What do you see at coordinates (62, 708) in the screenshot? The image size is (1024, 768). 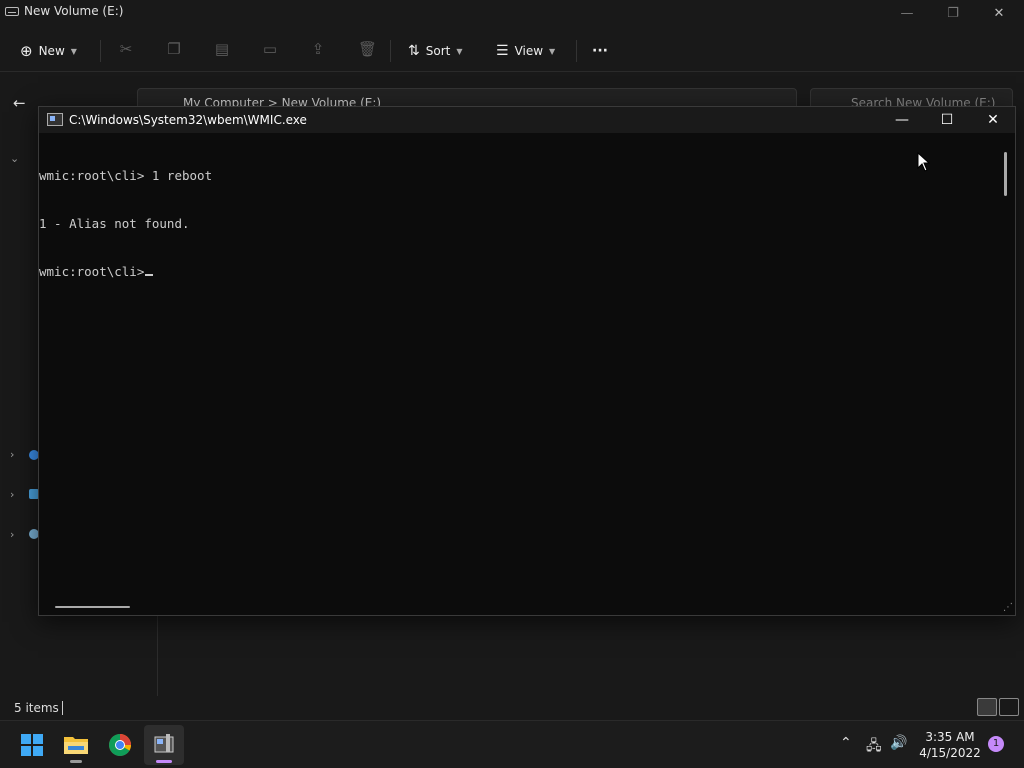 I see `status-divider` at bounding box center [62, 708].